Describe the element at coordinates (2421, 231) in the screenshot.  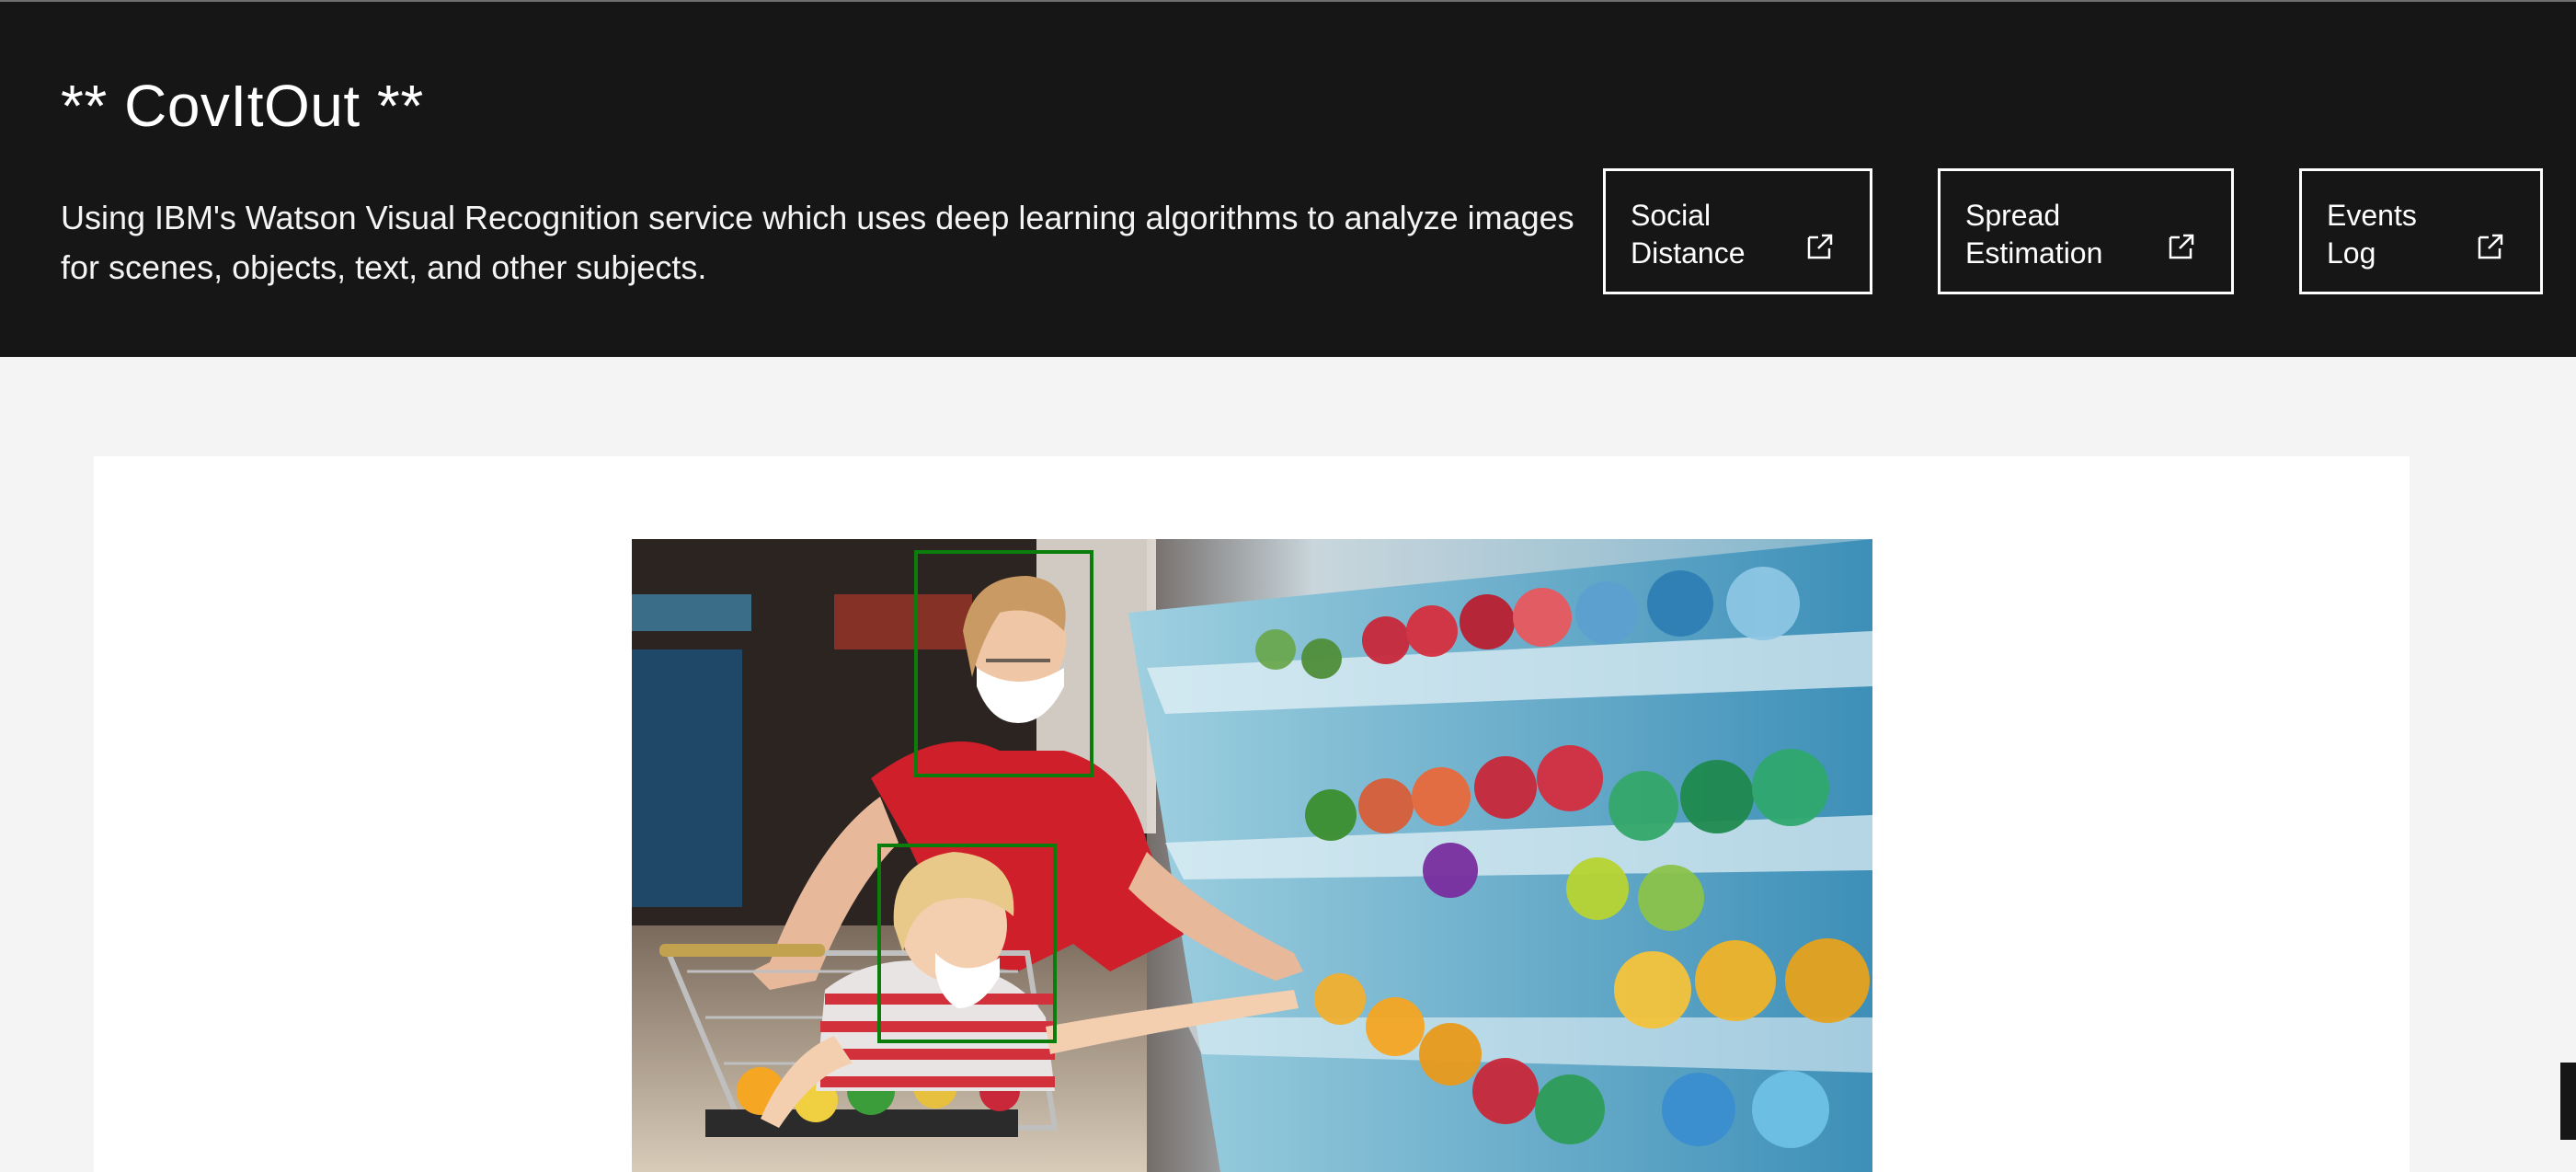
I see `events-log-link-button: Events Log` at that location.